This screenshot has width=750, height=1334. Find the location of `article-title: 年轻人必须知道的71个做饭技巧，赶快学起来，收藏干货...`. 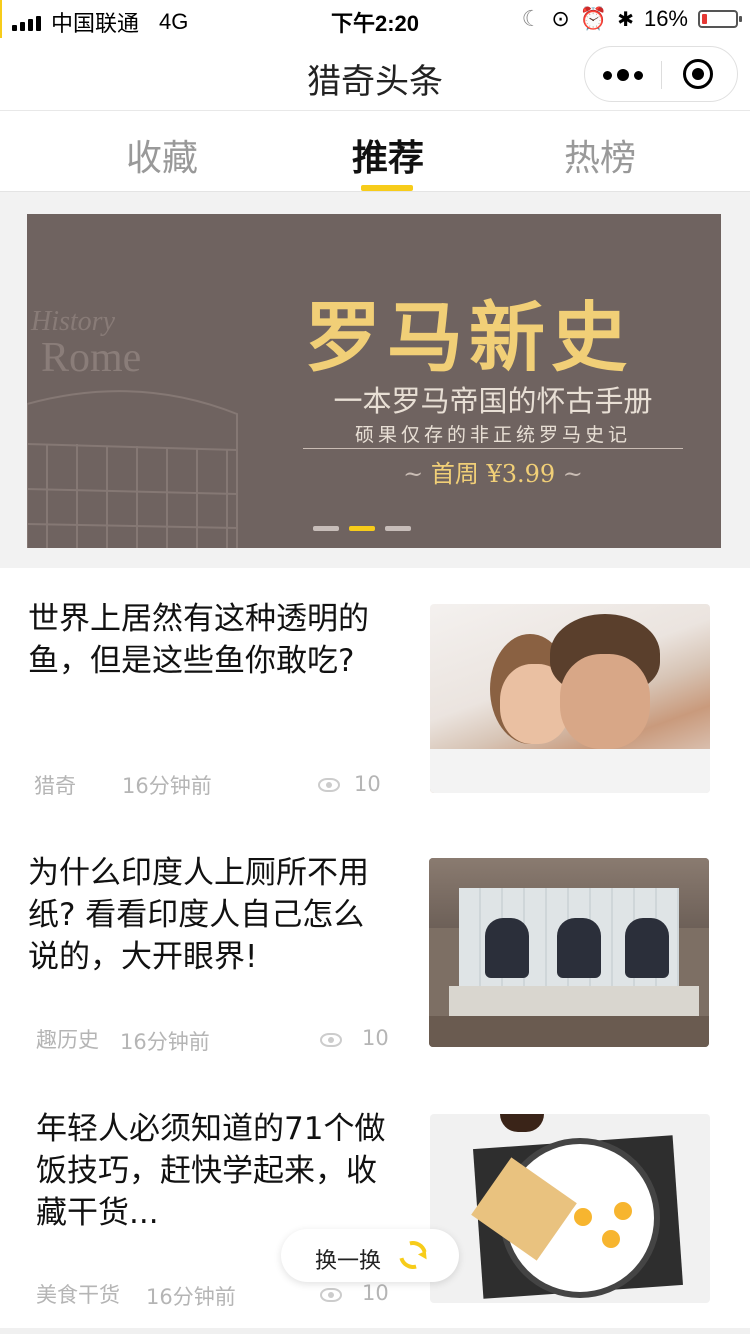

article-title: 年轻人必须知道的71个做饭技巧，赶快学起来，收藏干货... is located at coordinates (216, 1171).